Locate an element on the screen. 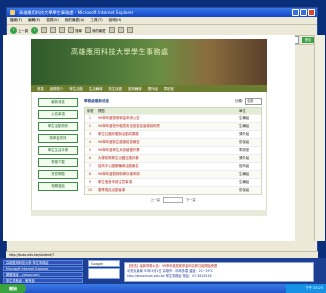 The image size is (326, 293). table-row: 8 96學年度弱勢助學計畫申請 生輔組 is located at coordinates (173, 174).